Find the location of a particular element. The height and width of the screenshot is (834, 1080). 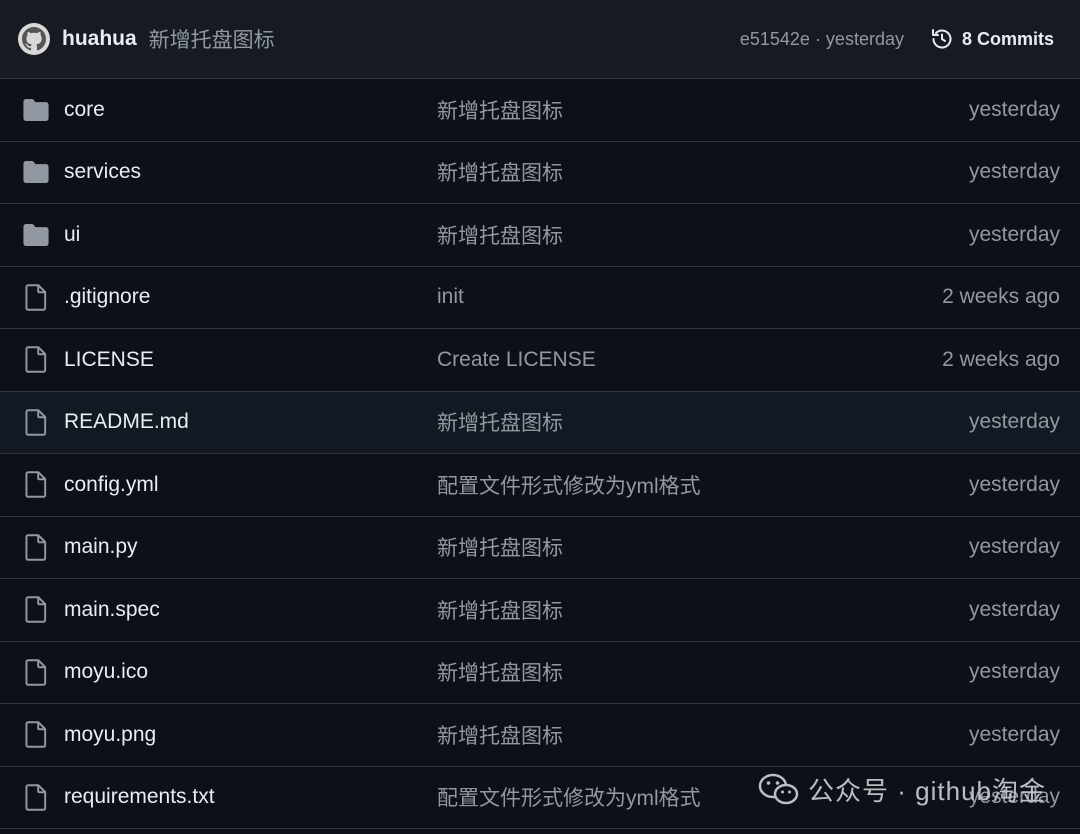

file-row: main.spec 新增托盘图标 yesterday is located at coordinates (540, 610).